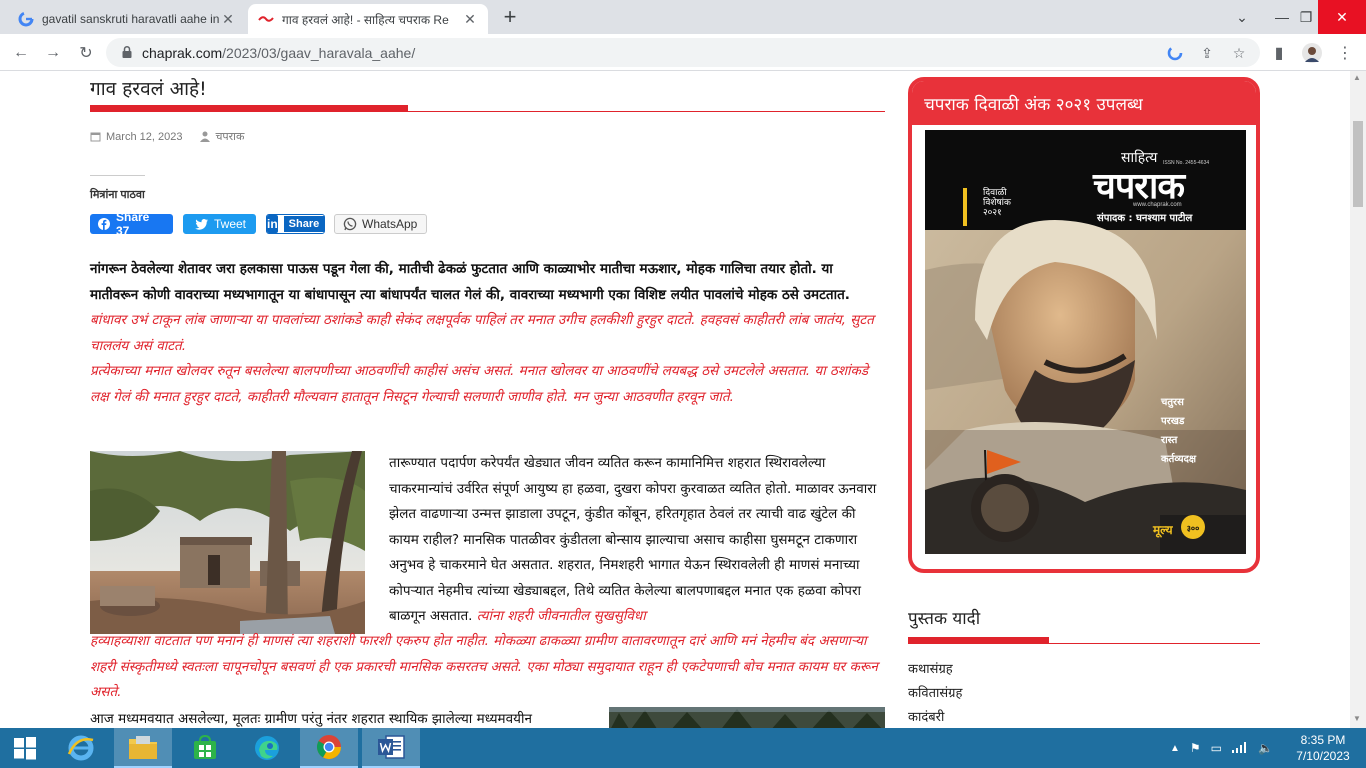 The width and height of the screenshot is (1366, 768). Describe the element at coordinates (81, 748) in the screenshot. I see `internet-explorer-icon` at that location.